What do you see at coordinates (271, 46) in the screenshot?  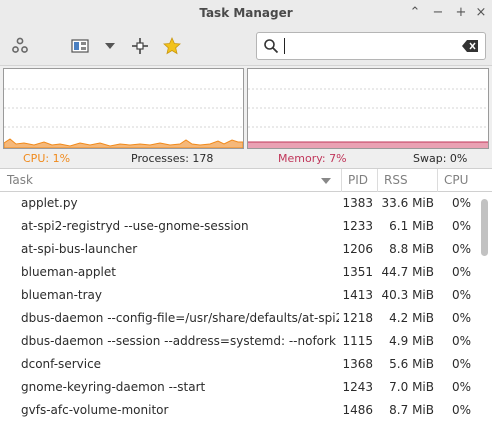 I see `search-icon` at bounding box center [271, 46].